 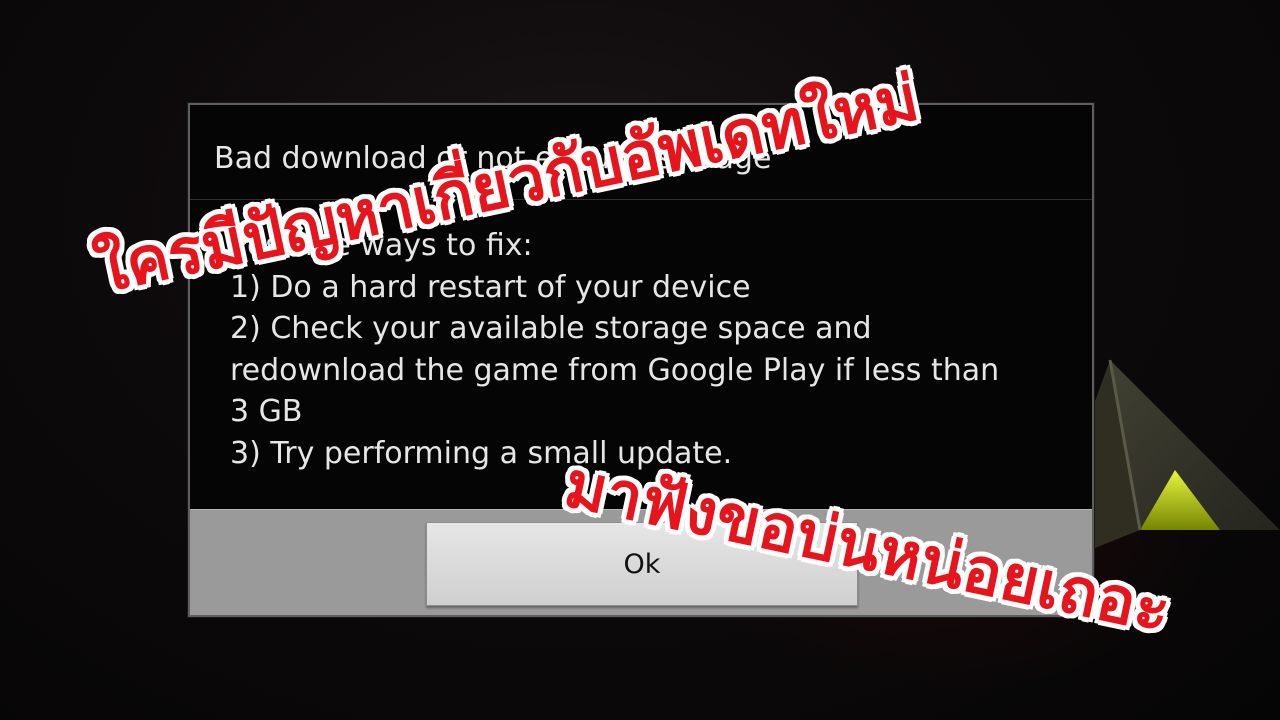 What do you see at coordinates (490, 287) in the screenshot?
I see `message-line: 1) Do a hard restart of your device` at bounding box center [490, 287].